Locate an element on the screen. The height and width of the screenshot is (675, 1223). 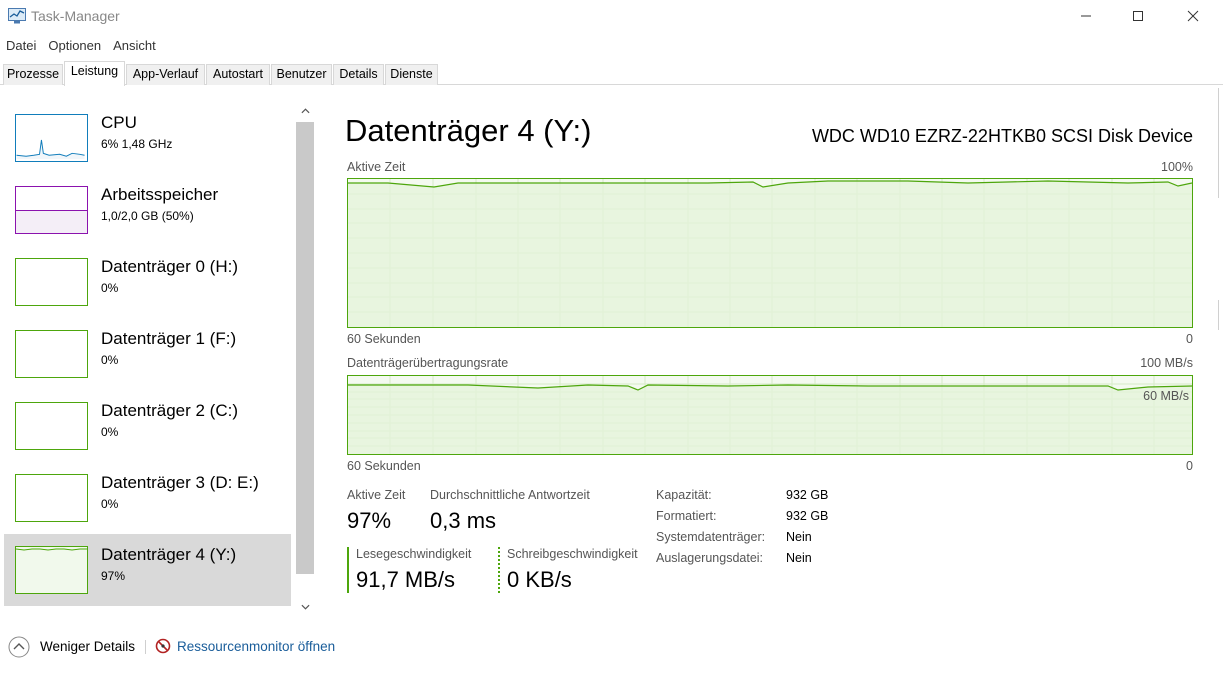
stat-read-speed-value: 91,7 MB/s is located at coordinates (406, 579).